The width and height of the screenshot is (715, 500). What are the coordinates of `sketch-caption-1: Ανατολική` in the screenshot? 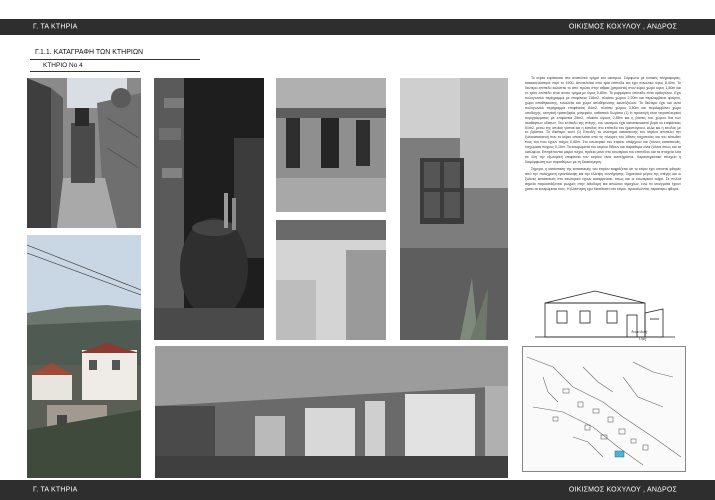 It's located at (639, 331).